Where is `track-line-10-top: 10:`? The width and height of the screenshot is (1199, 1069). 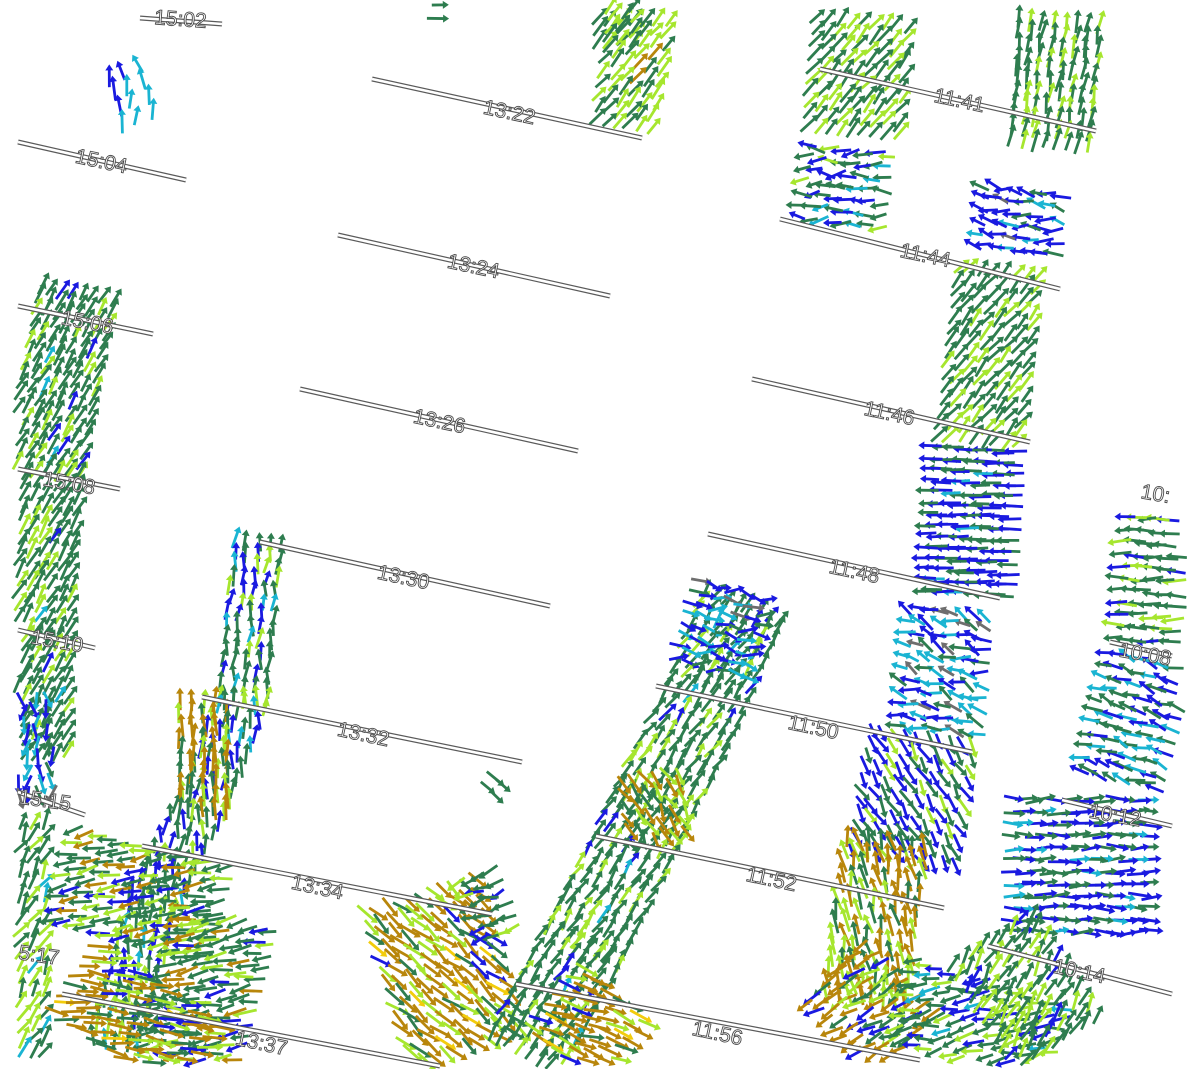
track-line-10-top: 10: is located at coordinates (1156, 494).